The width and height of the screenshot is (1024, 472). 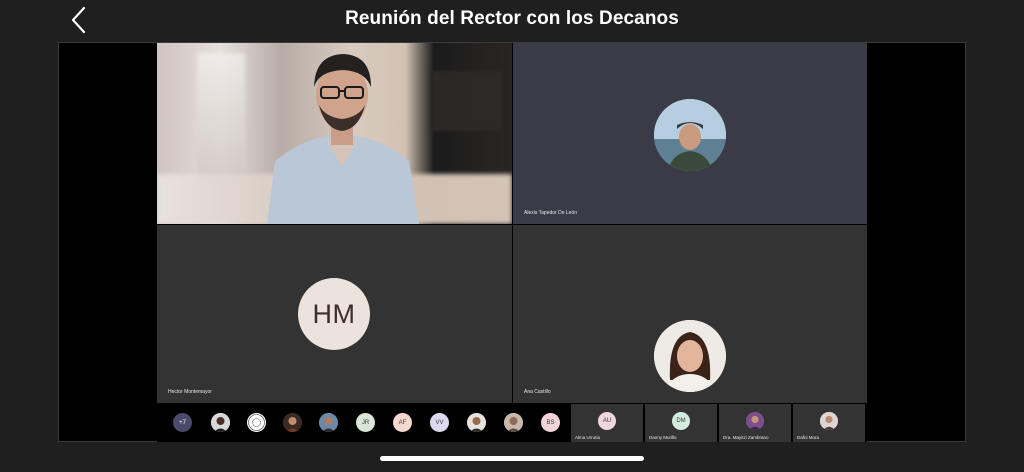 What do you see at coordinates (182, 422) in the screenshot?
I see `overflow-count-badge: +7` at bounding box center [182, 422].